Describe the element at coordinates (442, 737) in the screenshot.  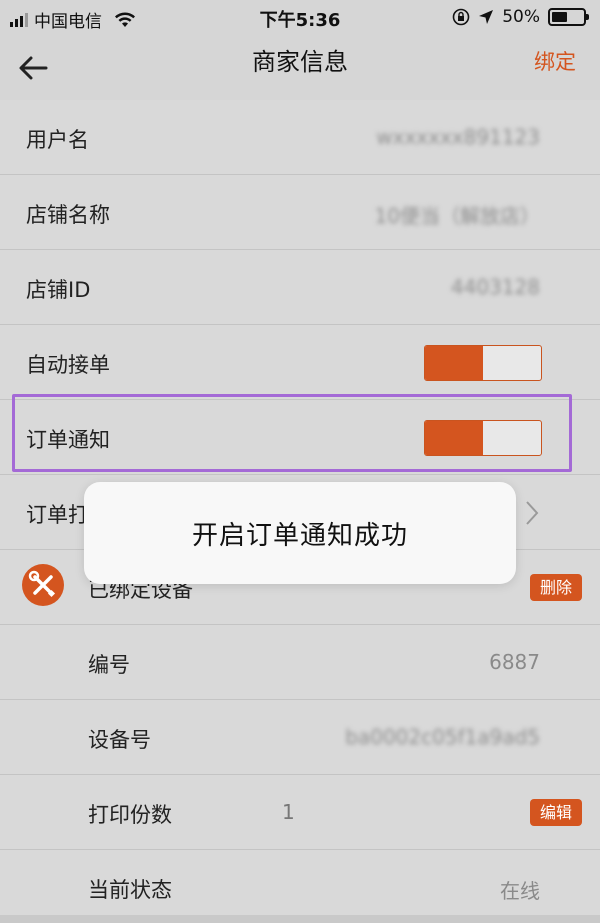
I see `device-no-value: ba0002c05f1a9ad5` at that location.